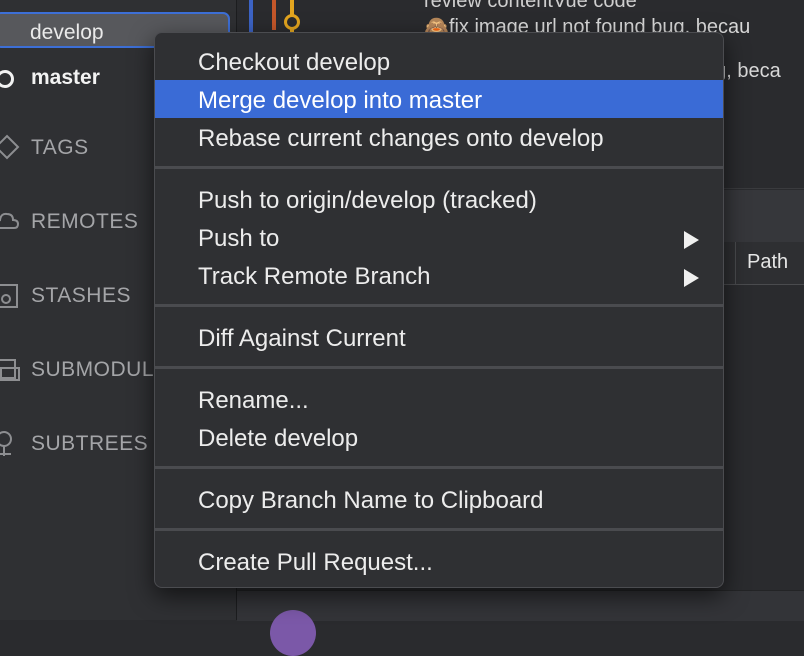 This screenshot has height=656, width=804. What do you see at coordinates (65, 77) in the screenshot?
I see `branch-label-master: master` at bounding box center [65, 77].